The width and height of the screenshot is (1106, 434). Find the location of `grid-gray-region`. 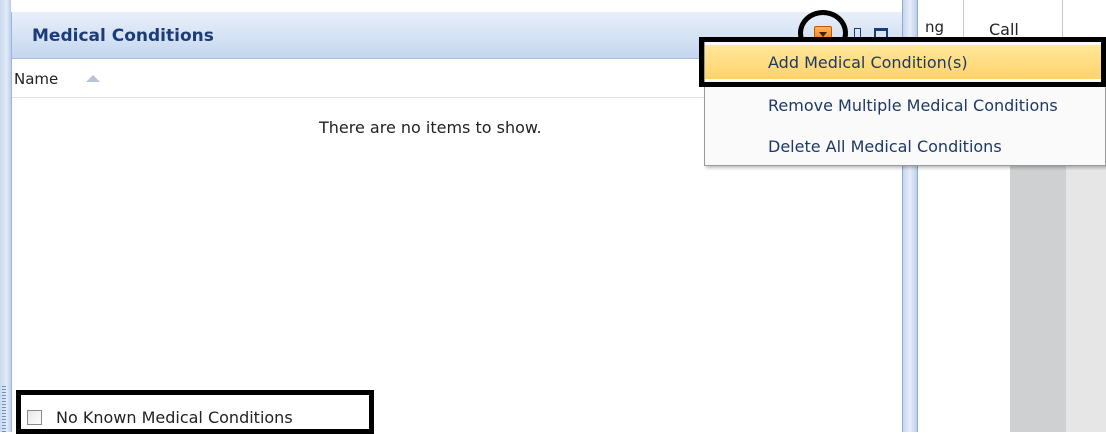

grid-gray-region is located at coordinates (1038, 299).